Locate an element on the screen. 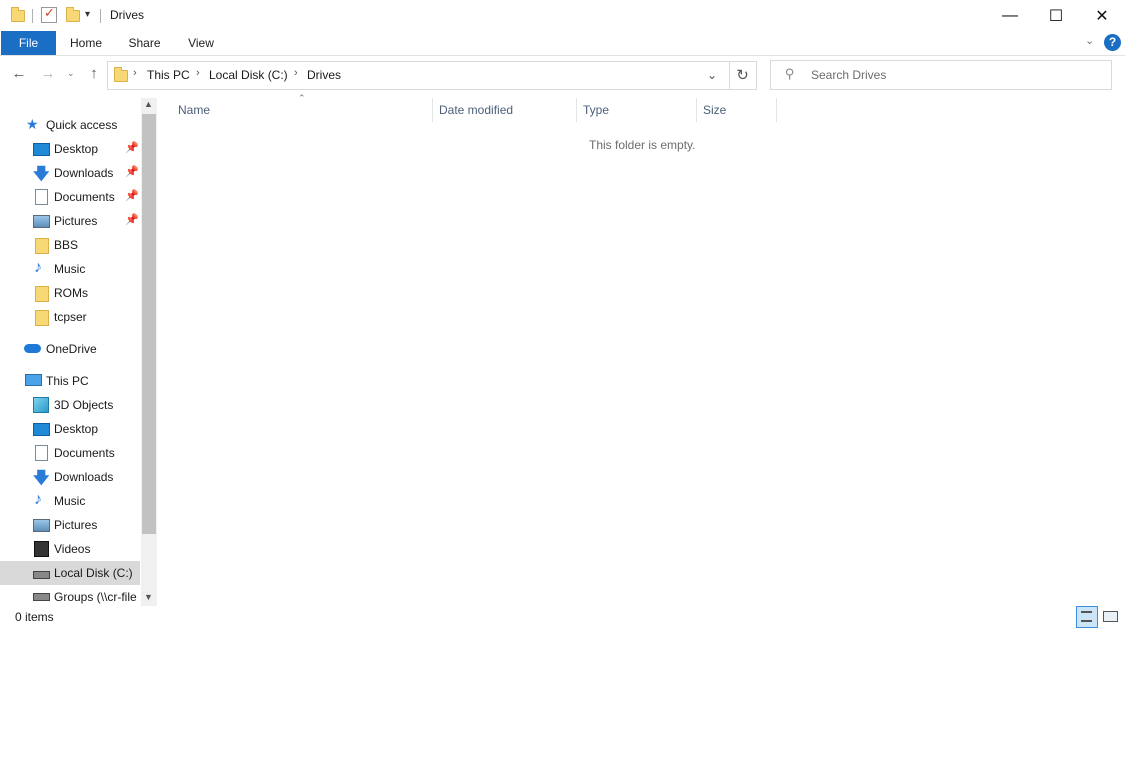  sidebar-item-bbs: BBS is located at coordinates (70, 245).